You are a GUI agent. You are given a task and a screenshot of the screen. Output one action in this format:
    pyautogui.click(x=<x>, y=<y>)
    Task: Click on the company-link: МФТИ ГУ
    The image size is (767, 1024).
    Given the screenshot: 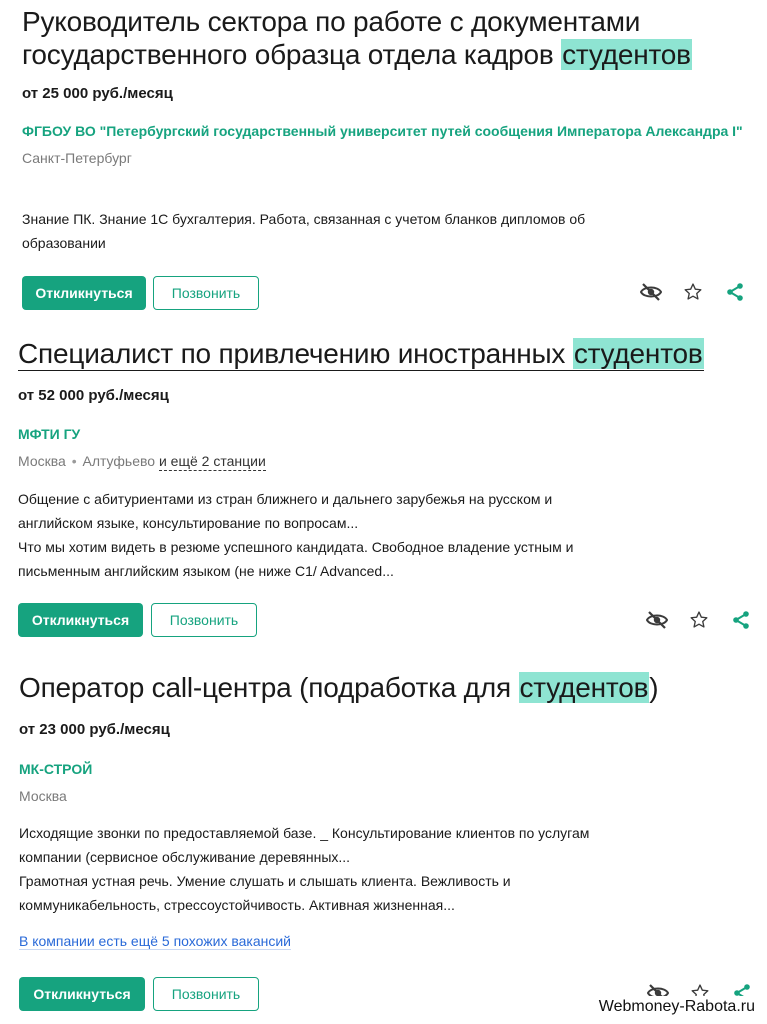 What is the action you would take?
    pyautogui.click(x=49, y=434)
    